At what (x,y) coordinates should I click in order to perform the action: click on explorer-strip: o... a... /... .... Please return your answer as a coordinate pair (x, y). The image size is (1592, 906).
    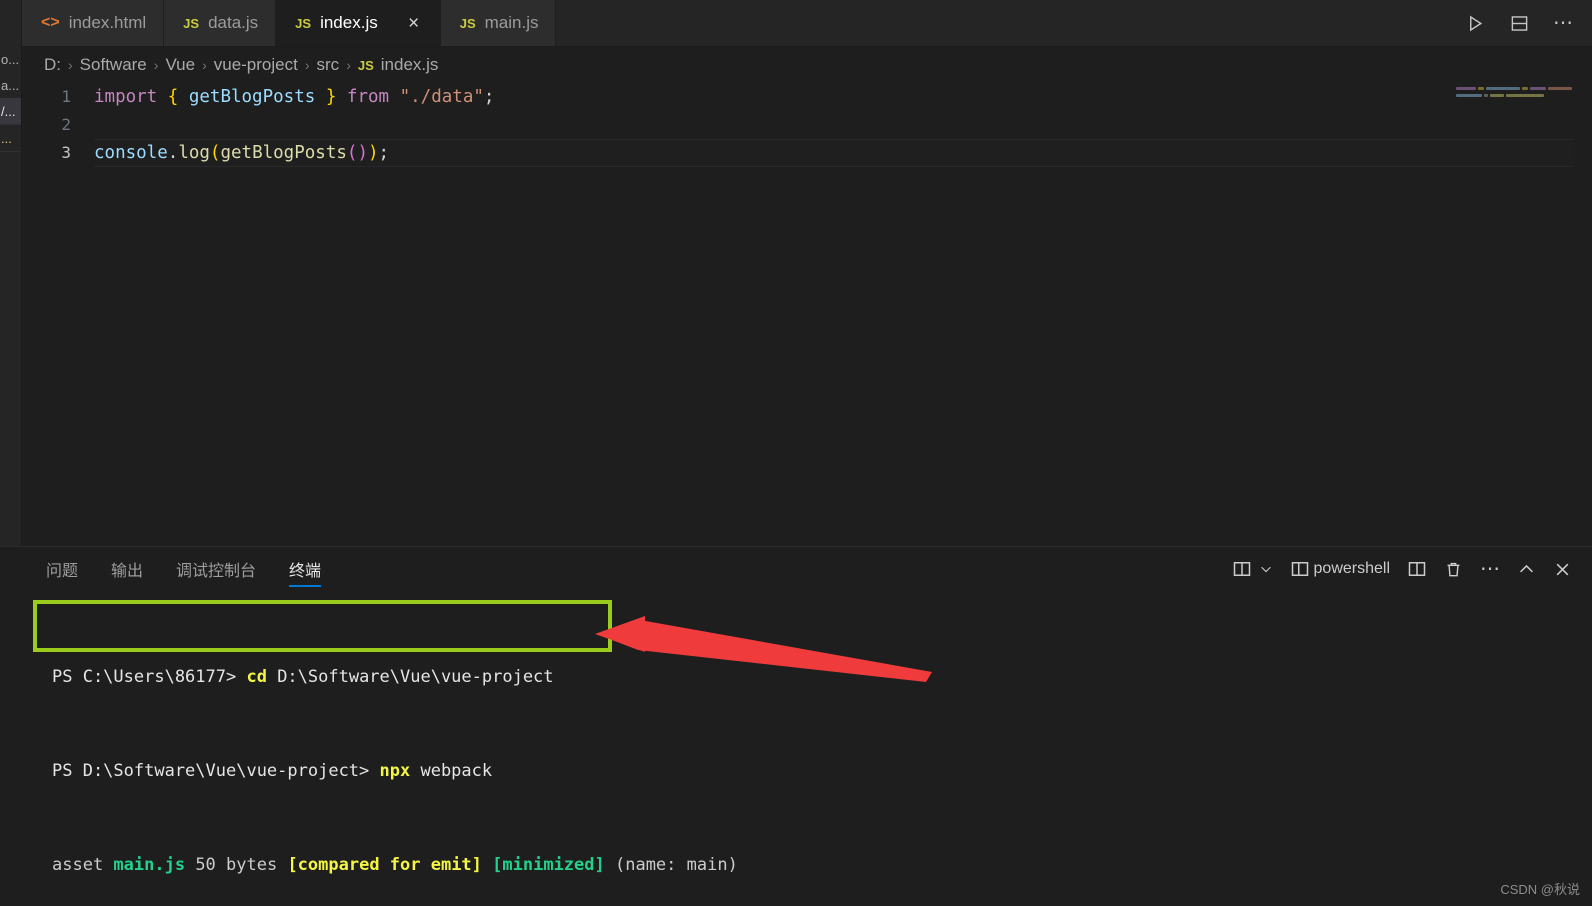
    Looking at the image, I should click on (11, 273).